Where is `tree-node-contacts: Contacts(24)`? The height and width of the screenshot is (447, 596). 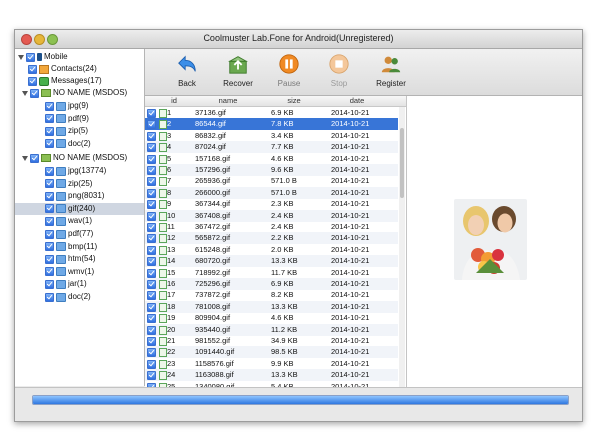 tree-node-contacts: Contacts(24) is located at coordinates (62, 69).